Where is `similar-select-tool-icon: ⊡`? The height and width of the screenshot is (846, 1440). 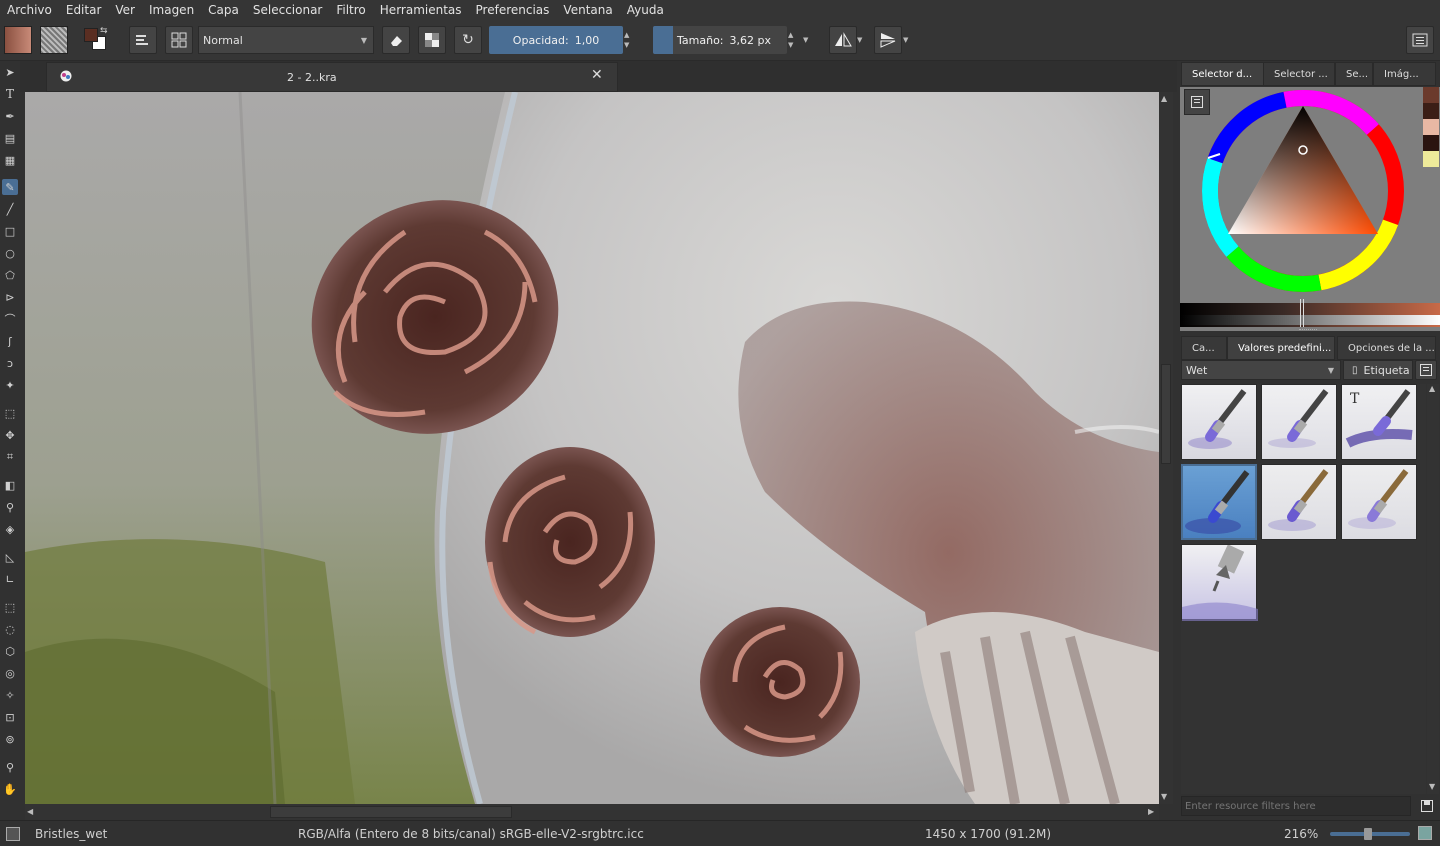
similar-select-tool-icon: ⊡ is located at coordinates (10, 717).